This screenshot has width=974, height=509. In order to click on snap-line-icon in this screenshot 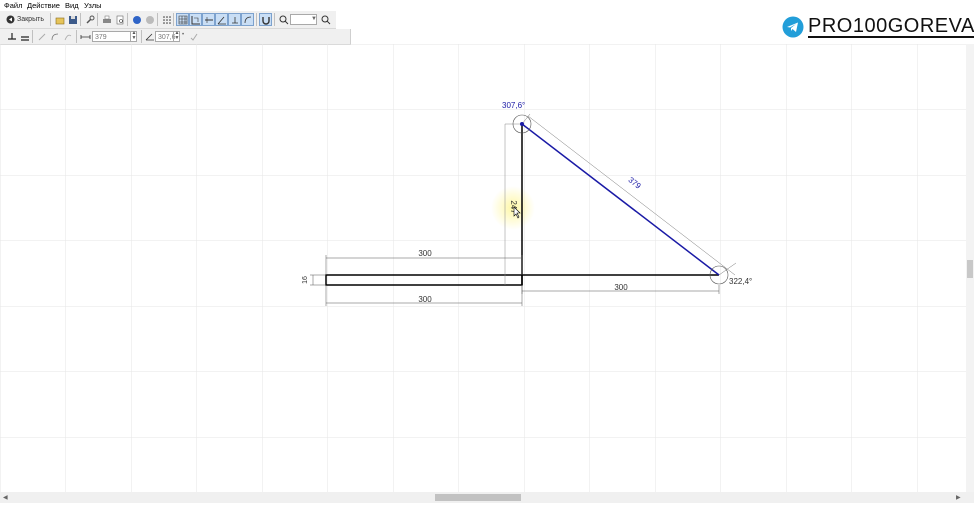, I will do `click(208, 19)`.